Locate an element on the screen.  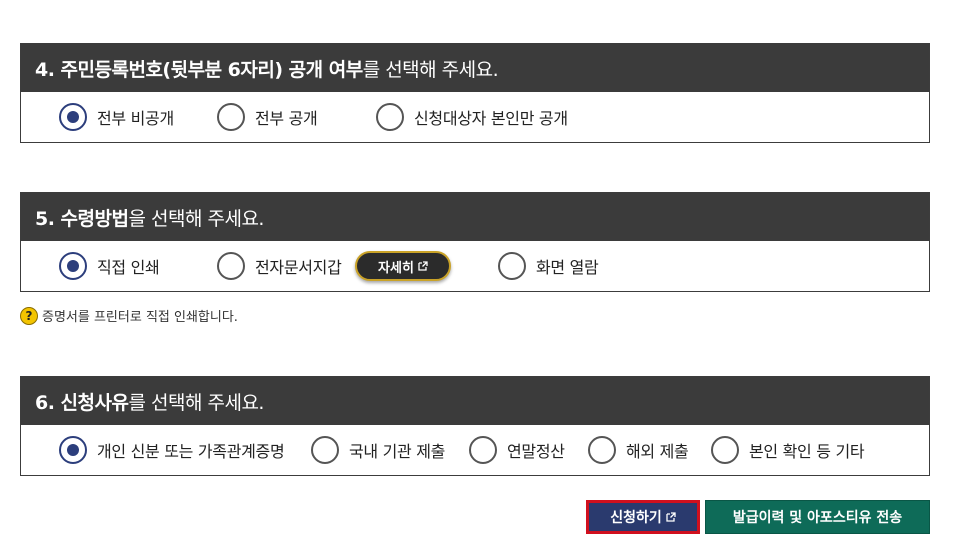
apply-button: 신청하기 is located at coordinates (643, 517).